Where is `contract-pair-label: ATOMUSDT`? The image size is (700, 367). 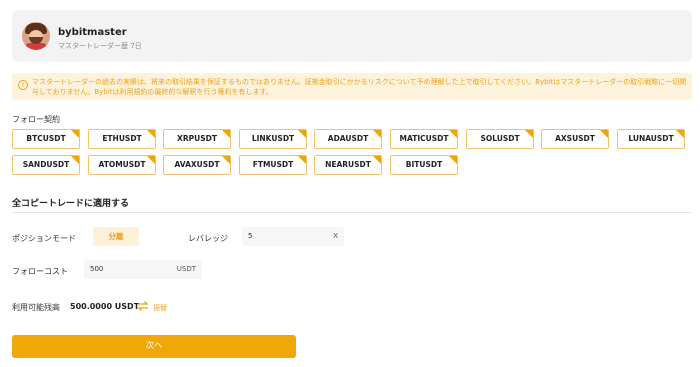
contract-pair-label: ATOMUSDT is located at coordinates (122, 164).